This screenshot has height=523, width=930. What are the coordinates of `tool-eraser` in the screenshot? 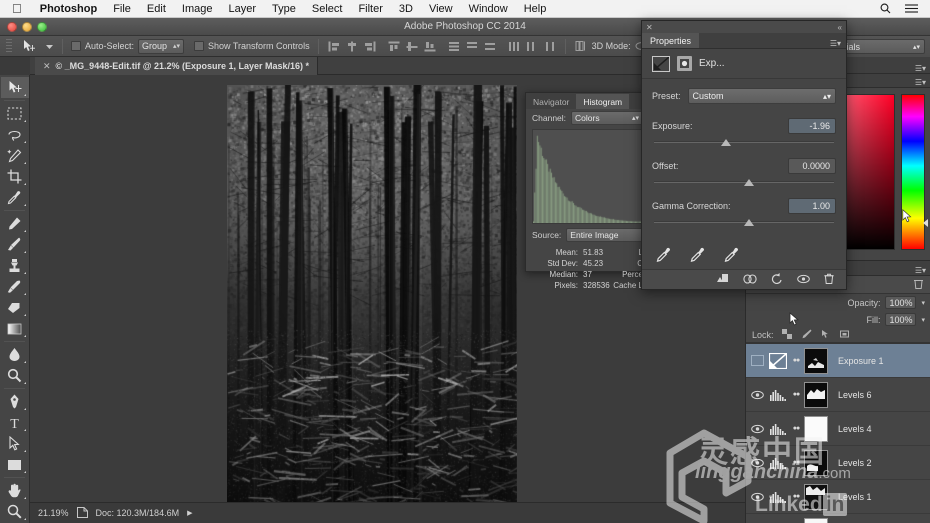 It's located at (15, 307).